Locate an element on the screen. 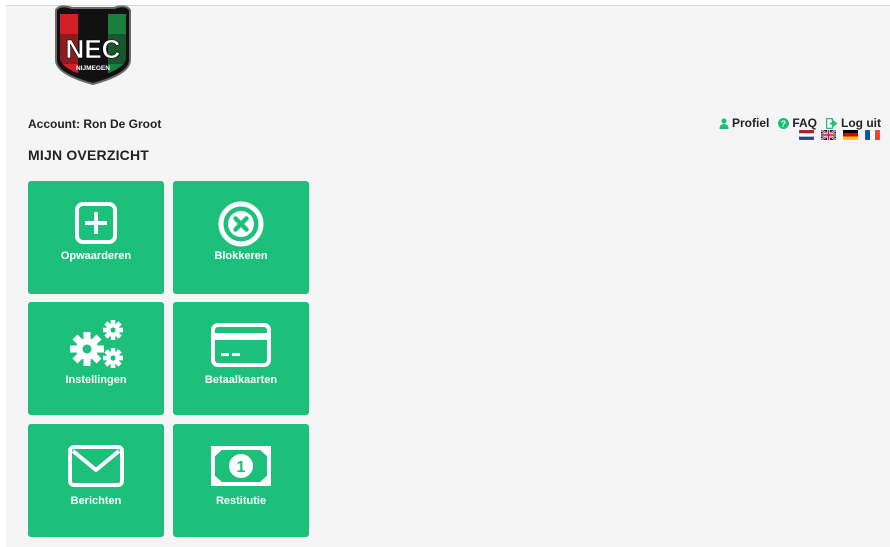  banknote-icon: 1 is located at coordinates (241, 466).